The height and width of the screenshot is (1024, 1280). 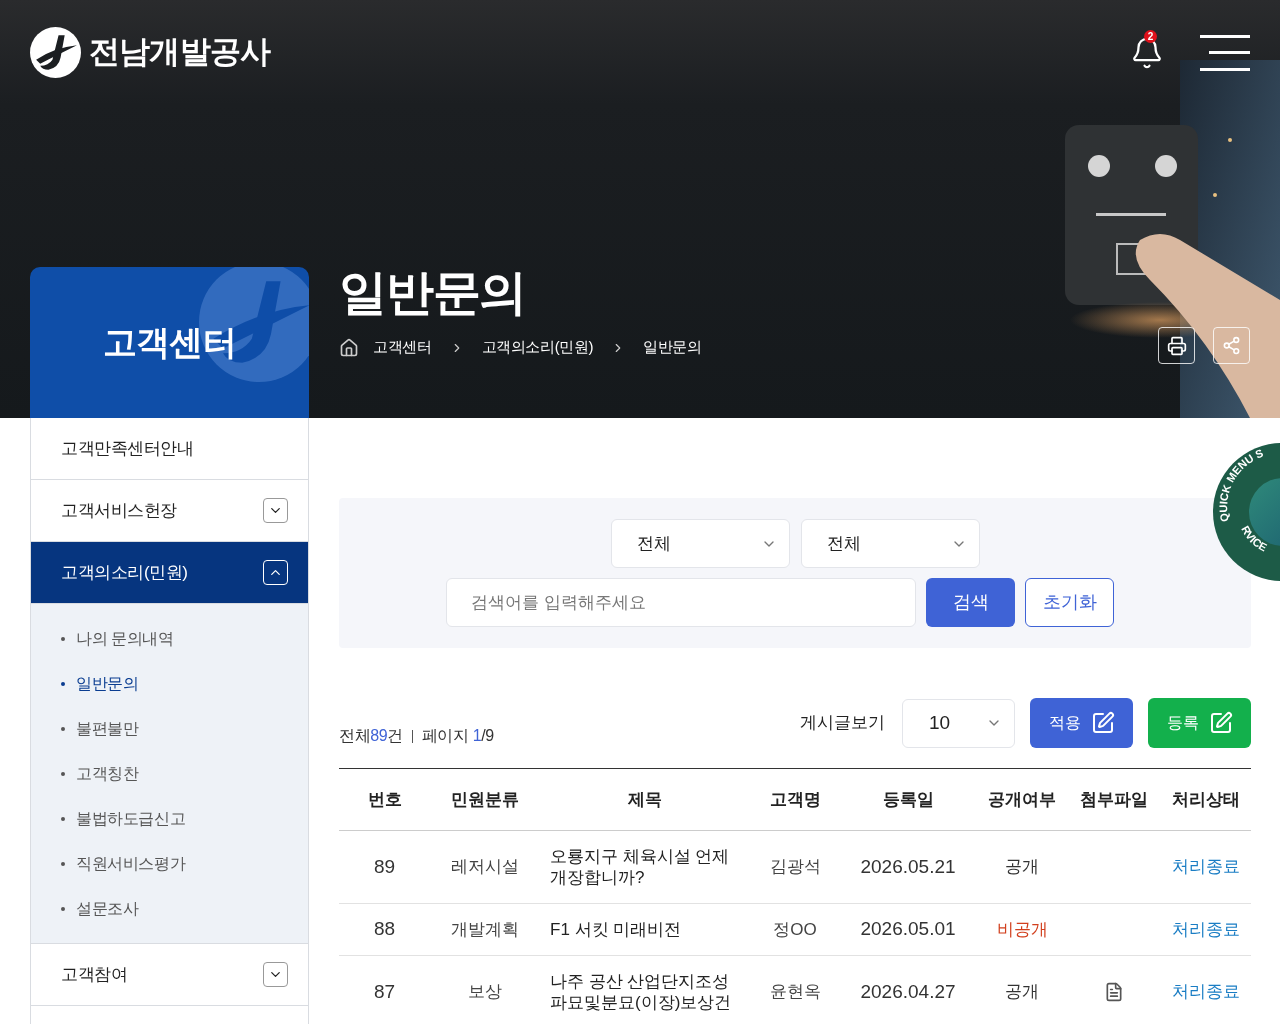 I want to click on table-cell-text: 87, so click(x=384, y=991).